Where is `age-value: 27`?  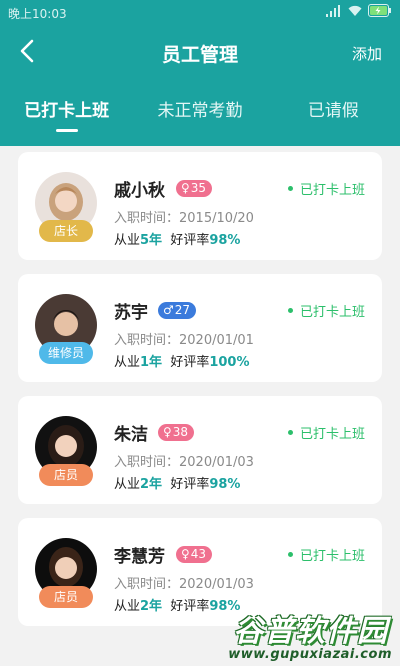 age-value: 27 is located at coordinates (182, 310).